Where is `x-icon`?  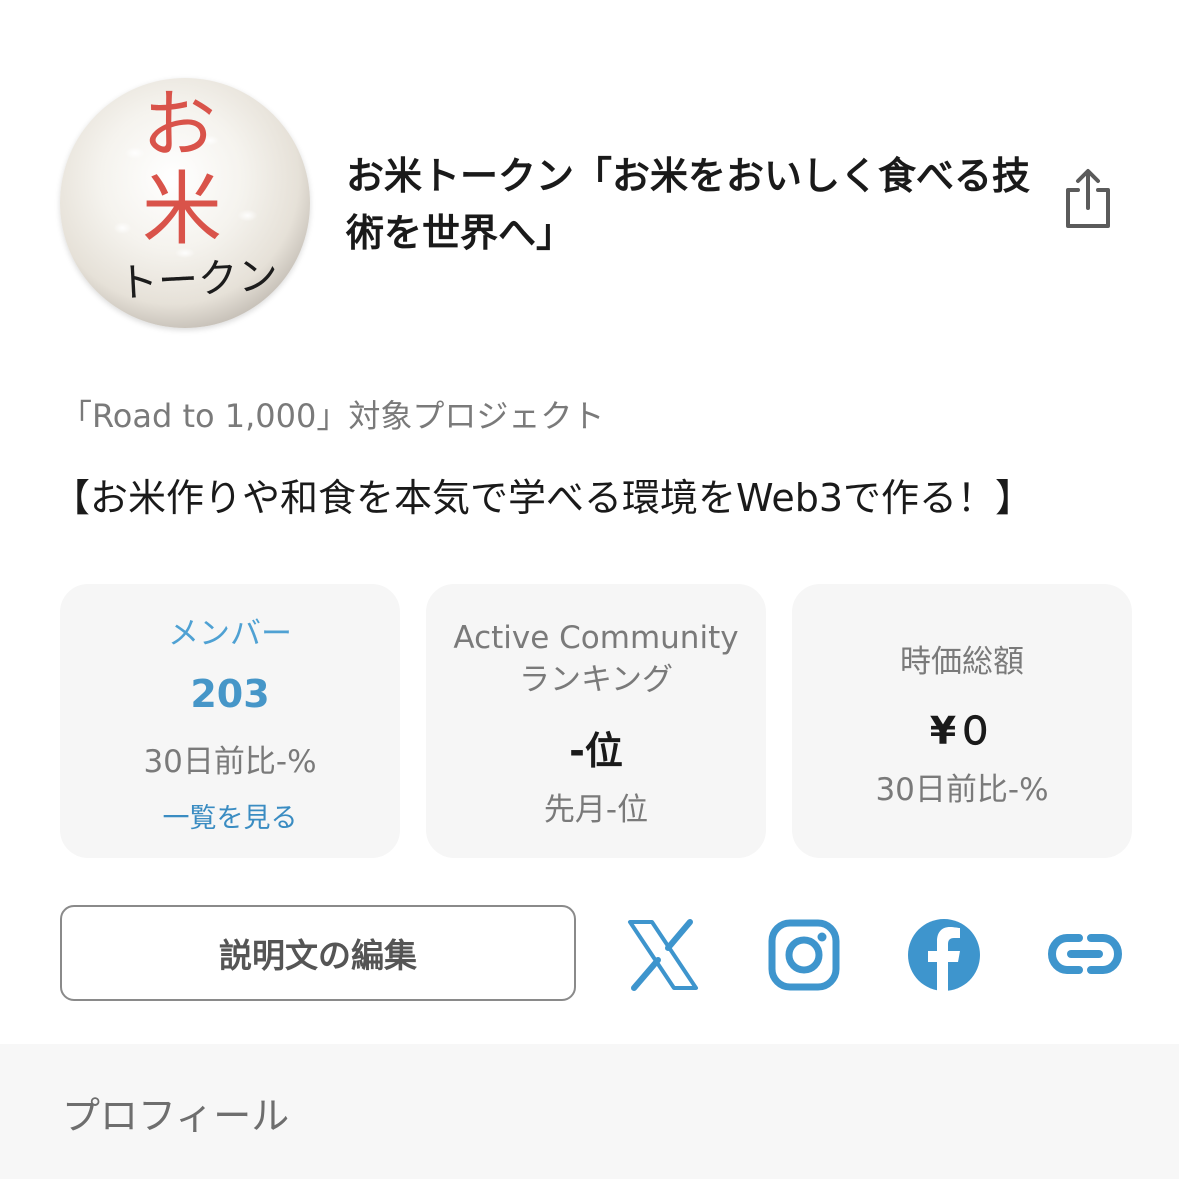
x-icon is located at coordinates (663, 955).